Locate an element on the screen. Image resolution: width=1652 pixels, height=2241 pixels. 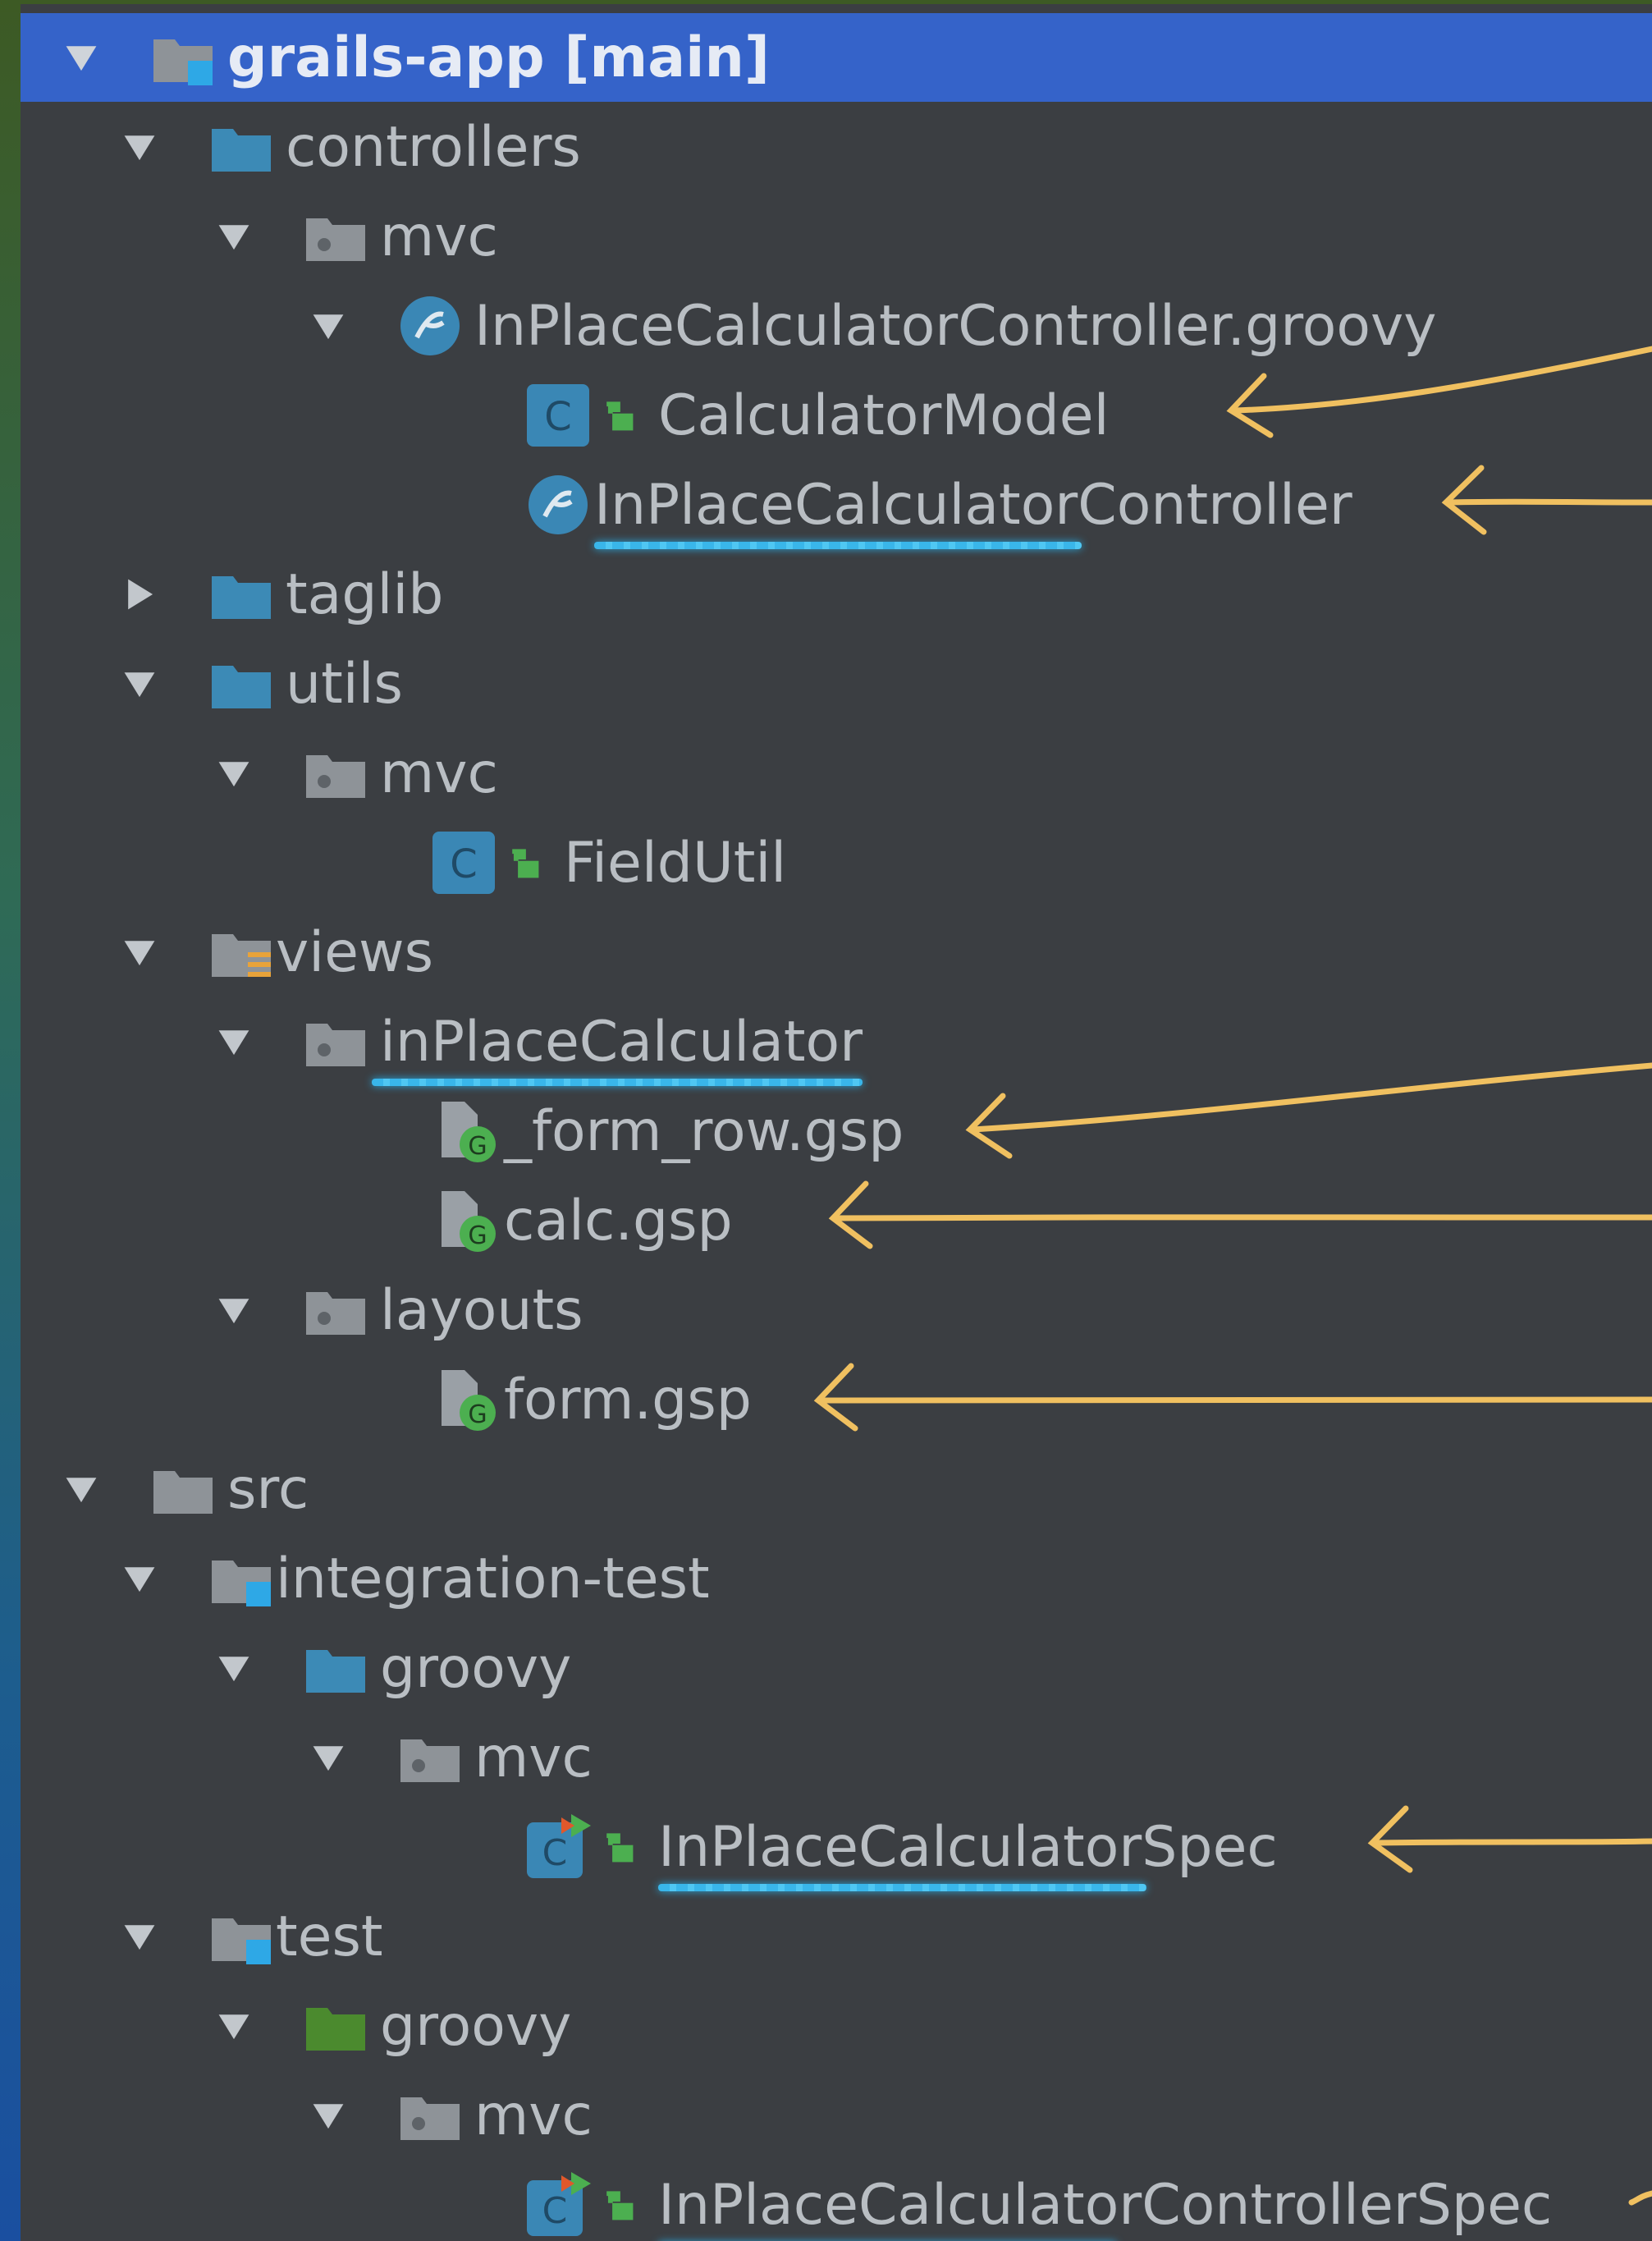
tree-row-inplacecalculator: inPlaceCalculator is located at coordinates (836, 1041).